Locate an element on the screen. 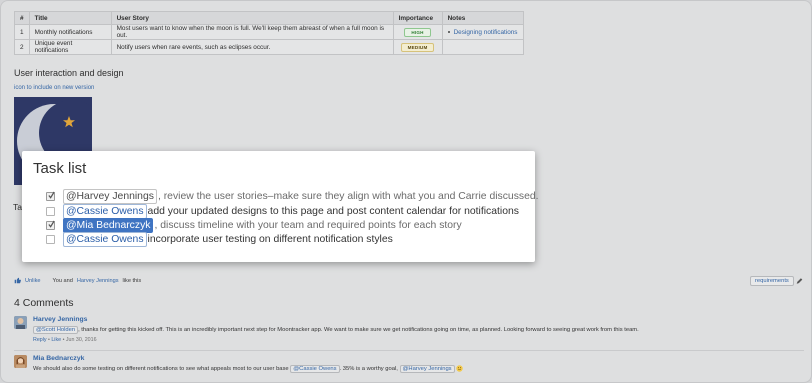 This screenshot has height=383, width=812. smiley-icon is located at coordinates (459, 368).